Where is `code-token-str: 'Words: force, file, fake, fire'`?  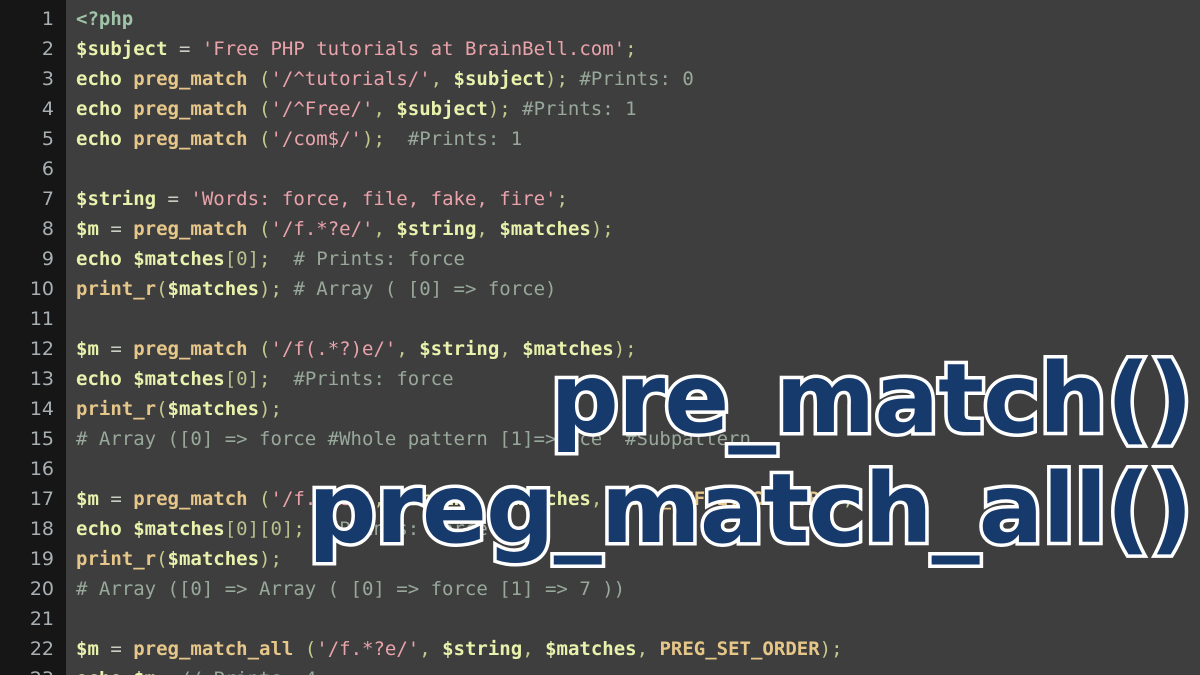 code-token-str: 'Words: force, file, fake, fire' is located at coordinates (373, 199).